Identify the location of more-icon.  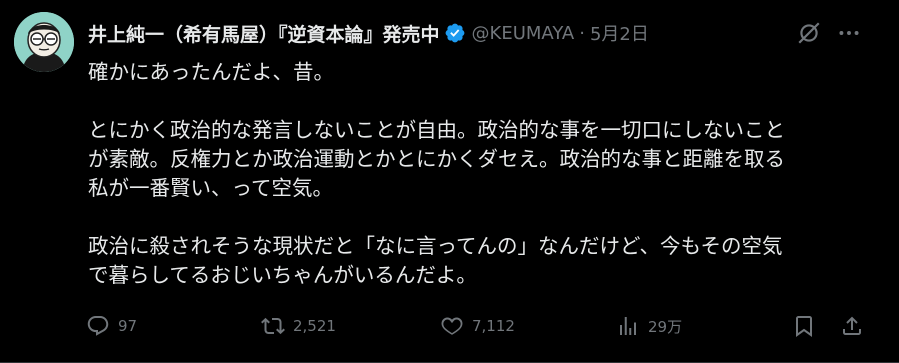
(849, 33).